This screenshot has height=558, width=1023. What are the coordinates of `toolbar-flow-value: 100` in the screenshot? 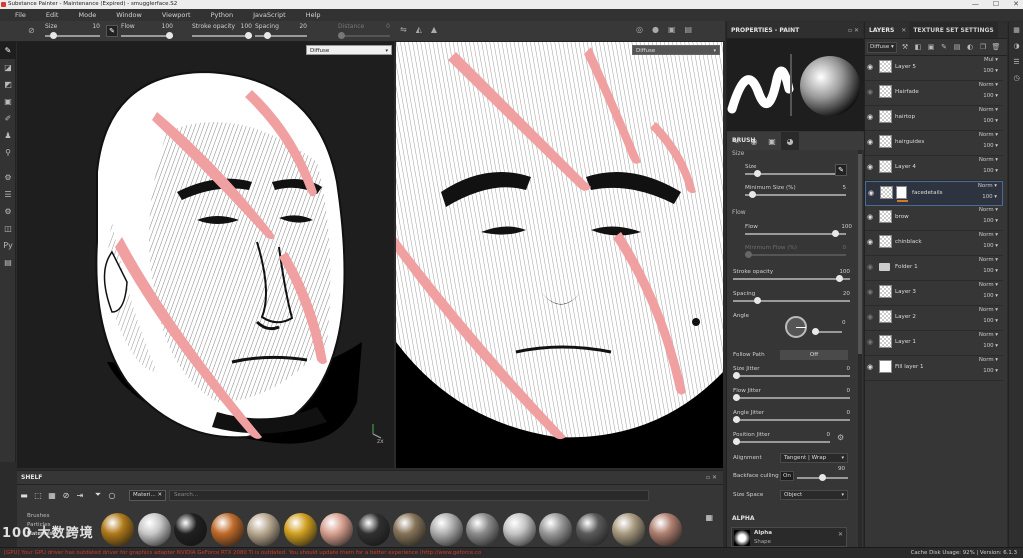 It's located at (167, 26).